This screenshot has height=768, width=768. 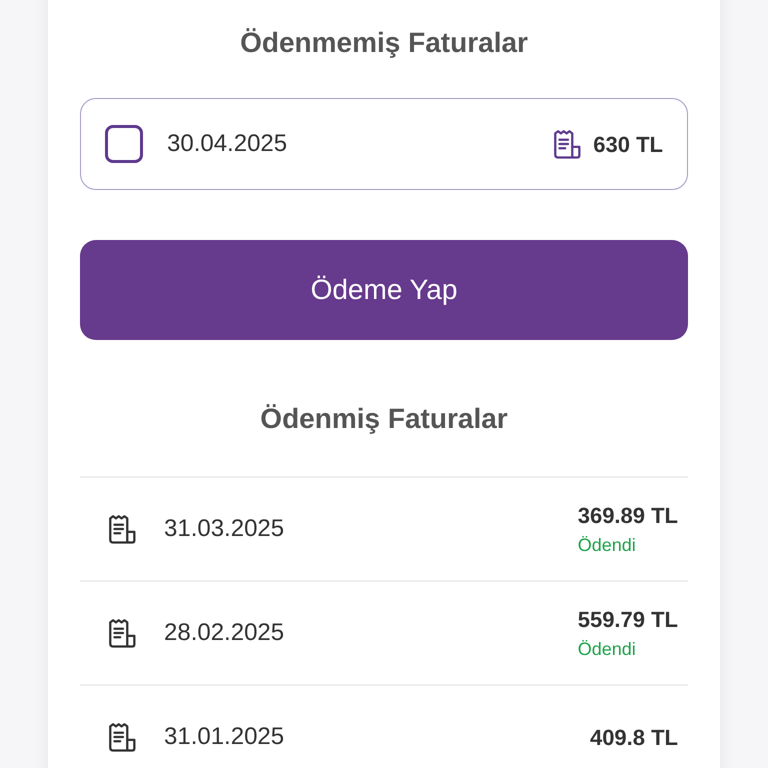 I want to click on invoice-card: 30.04.2025 630 TL, so click(x=384, y=144).